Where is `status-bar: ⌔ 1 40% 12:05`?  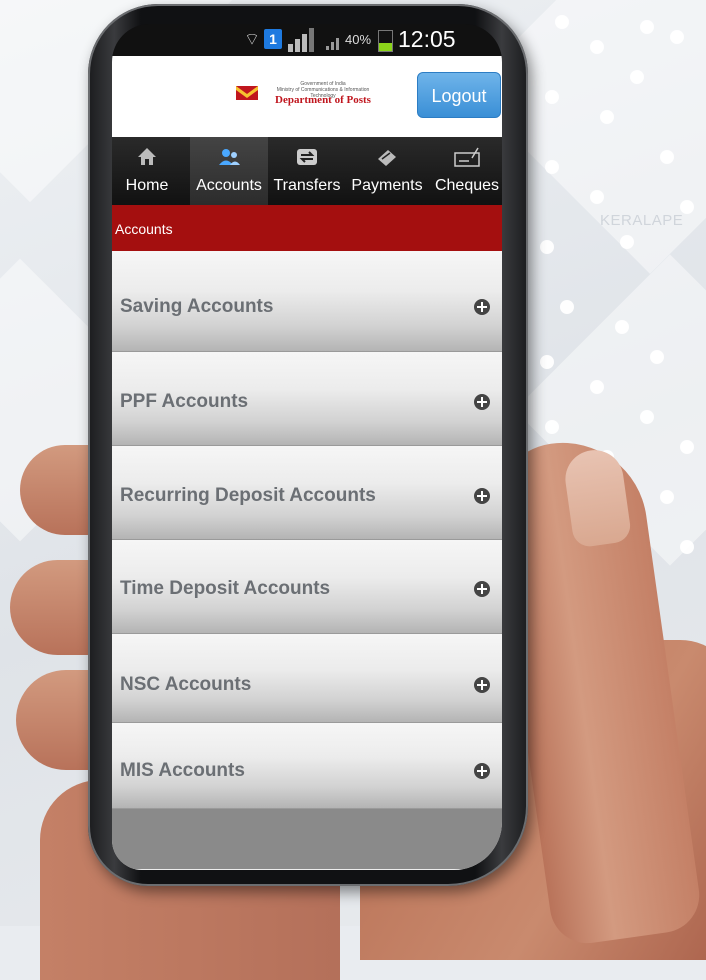 status-bar: ⌔ 1 40% 12:05 is located at coordinates (307, 40).